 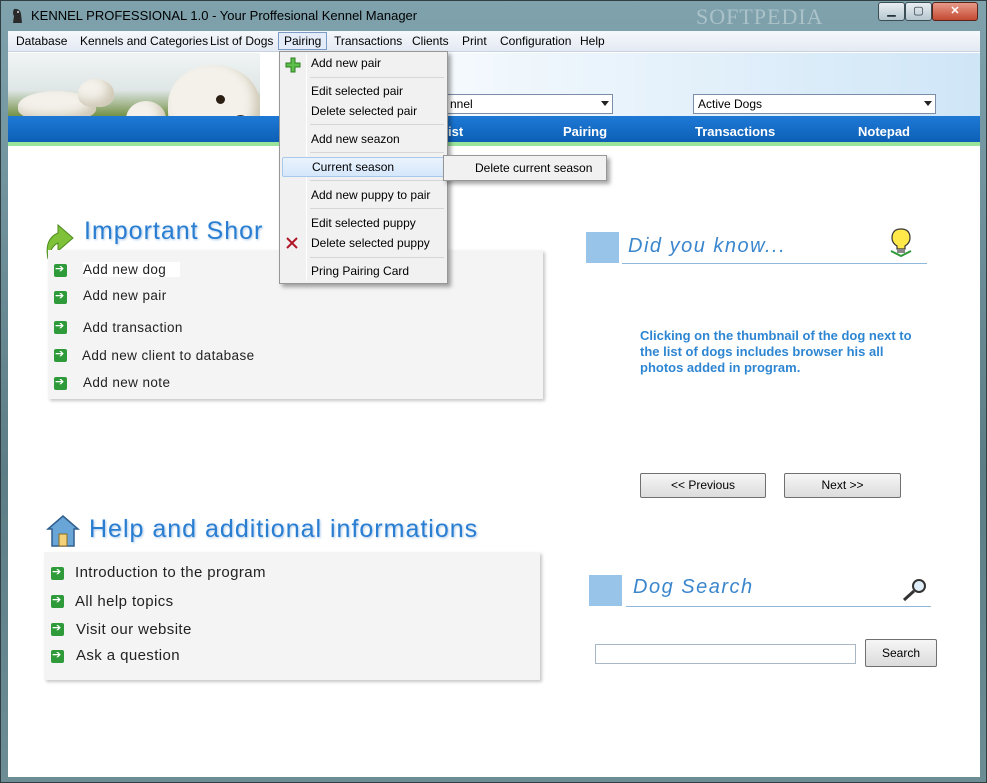 What do you see at coordinates (363, 223) in the screenshot?
I see `menu-edit-selected-puppy: Edit selected puppy` at bounding box center [363, 223].